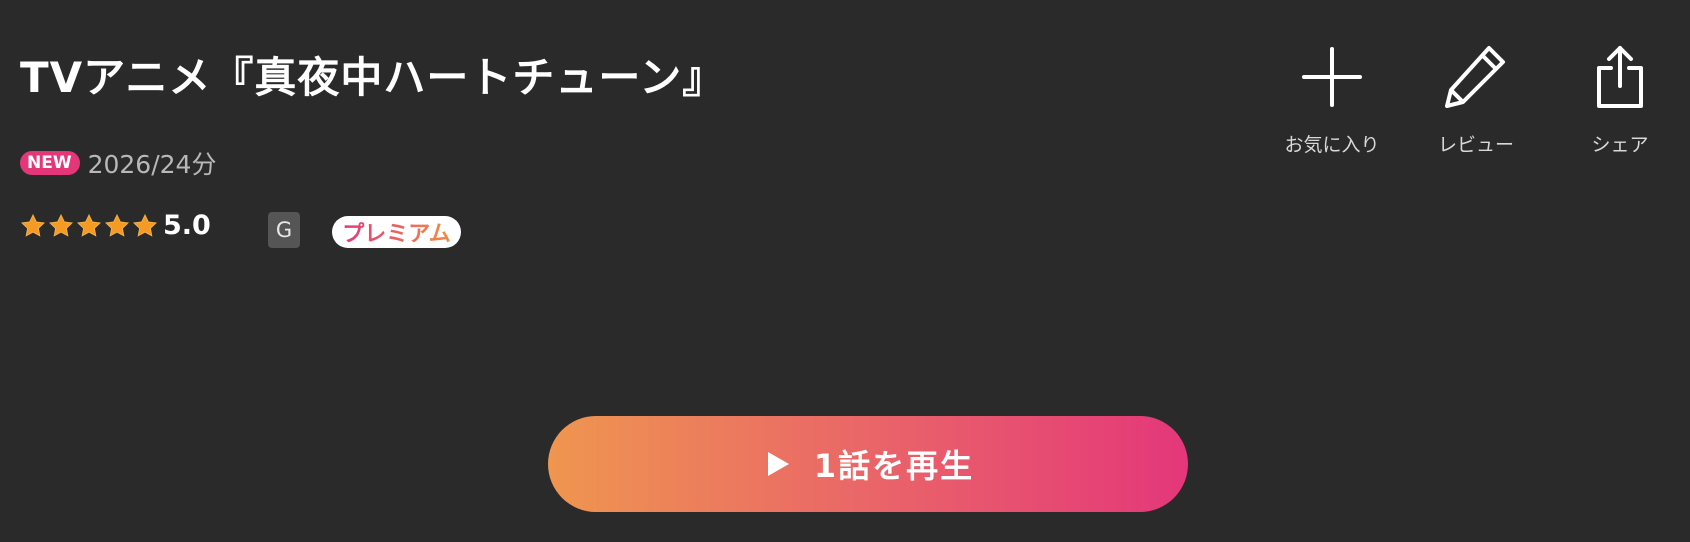  What do you see at coordinates (187, 225) in the screenshot?
I see `rating-value: 5.0` at bounding box center [187, 225].